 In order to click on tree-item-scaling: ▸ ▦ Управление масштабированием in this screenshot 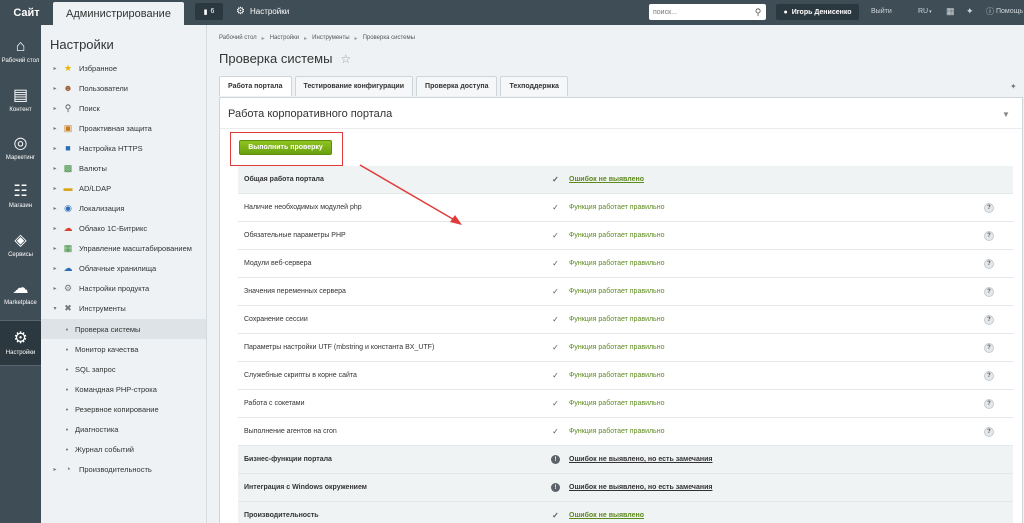, I will do `click(123, 248)`.